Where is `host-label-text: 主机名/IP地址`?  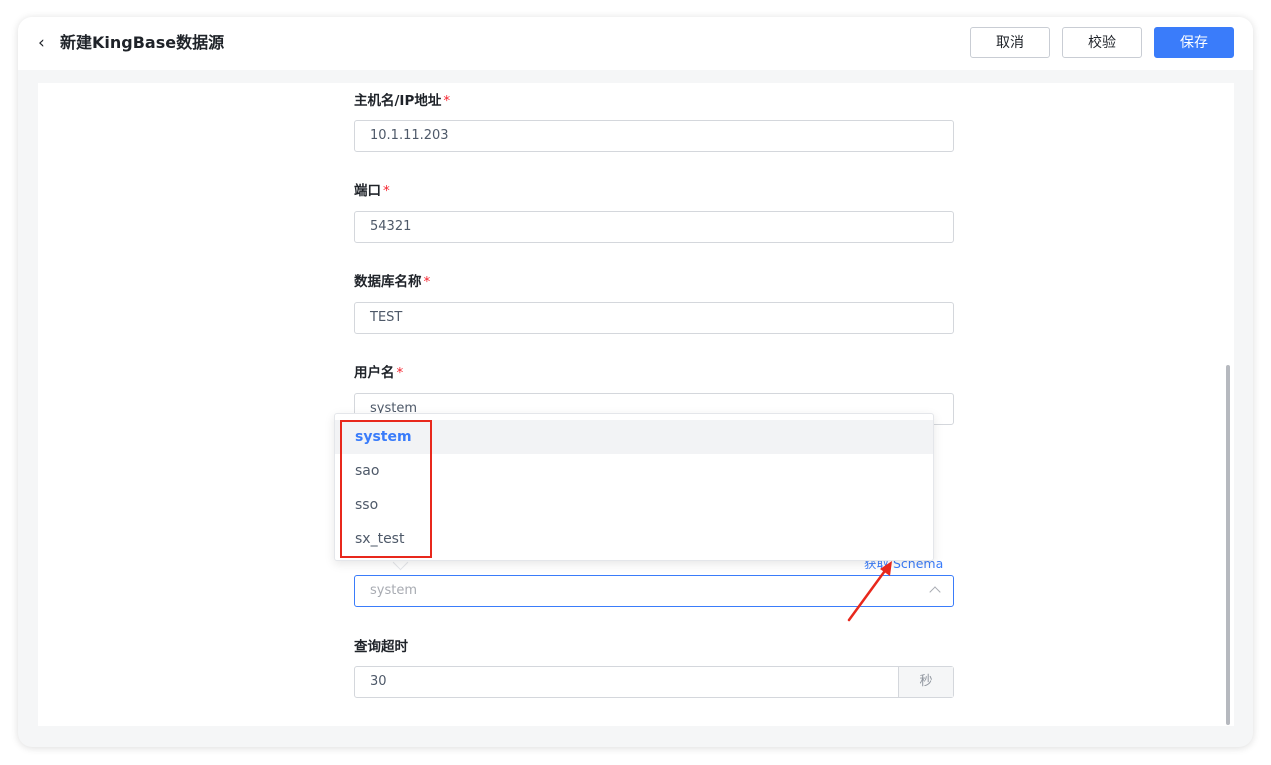
host-label-text: 主机名/IP地址 is located at coordinates (398, 101).